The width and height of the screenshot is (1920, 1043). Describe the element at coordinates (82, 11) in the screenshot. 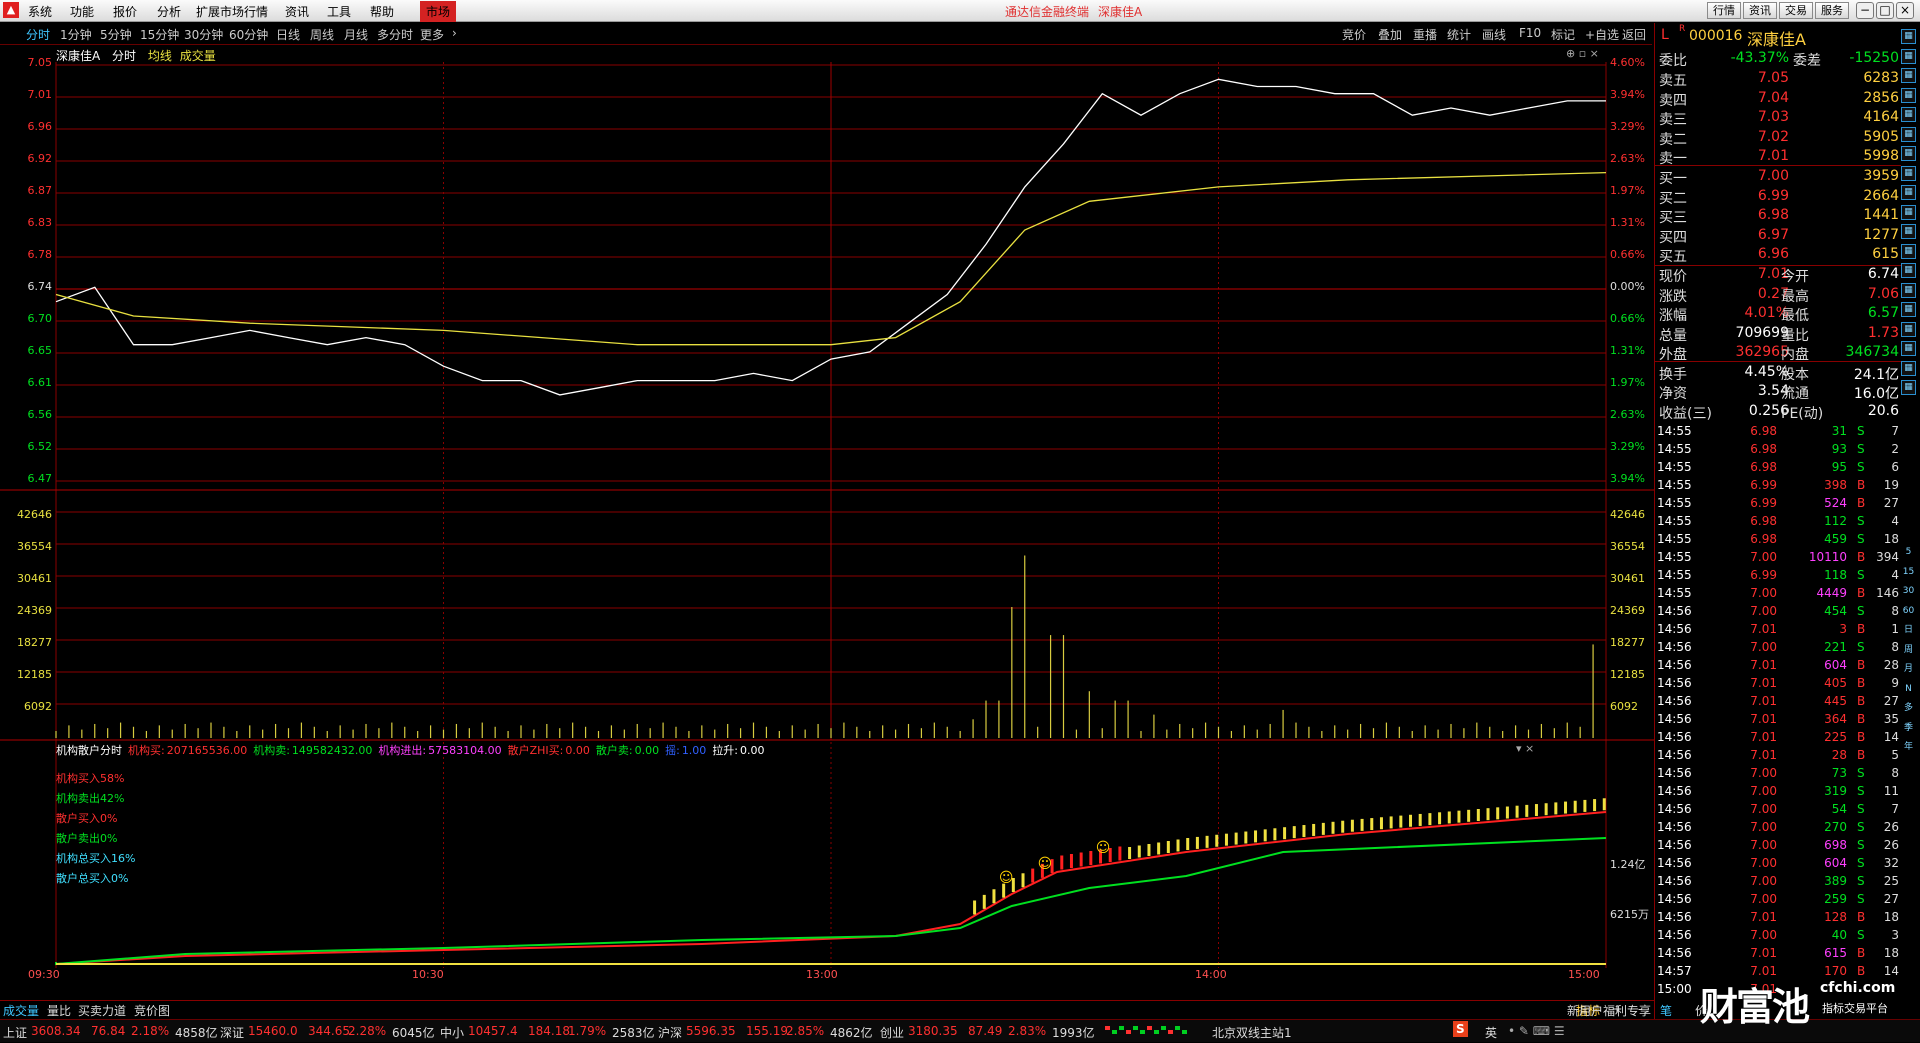

I see `menu-1: 功能` at that location.